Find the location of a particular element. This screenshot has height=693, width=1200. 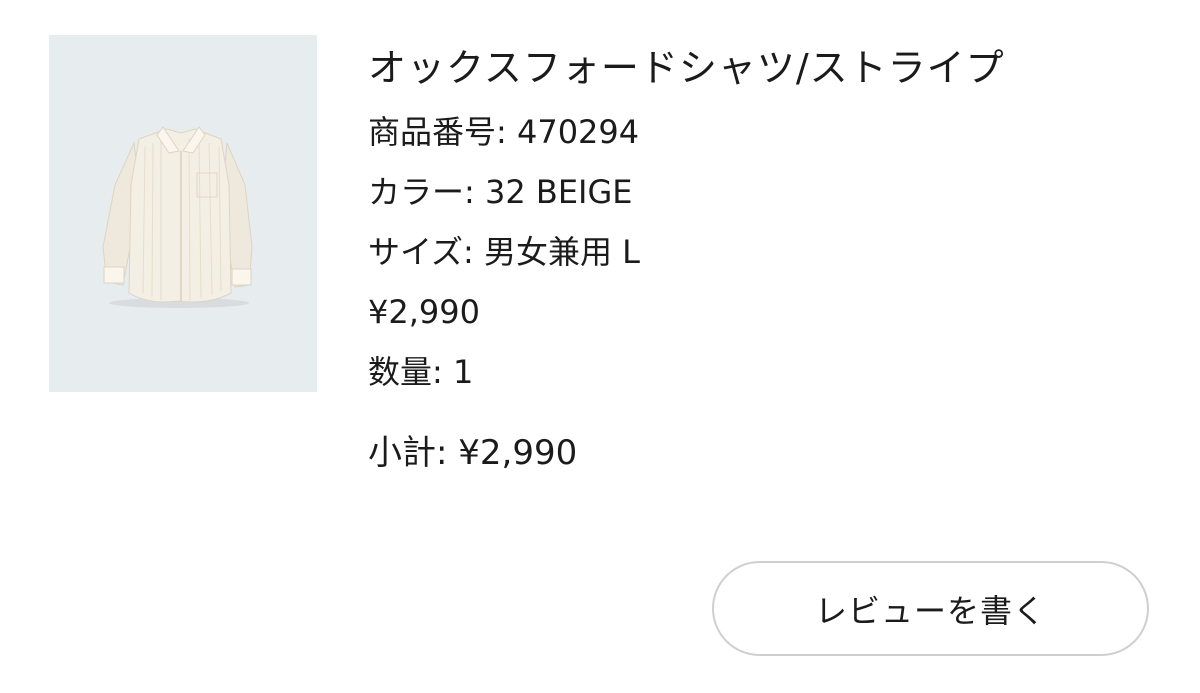

color-label: カラー is located at coordinates (426, 192).